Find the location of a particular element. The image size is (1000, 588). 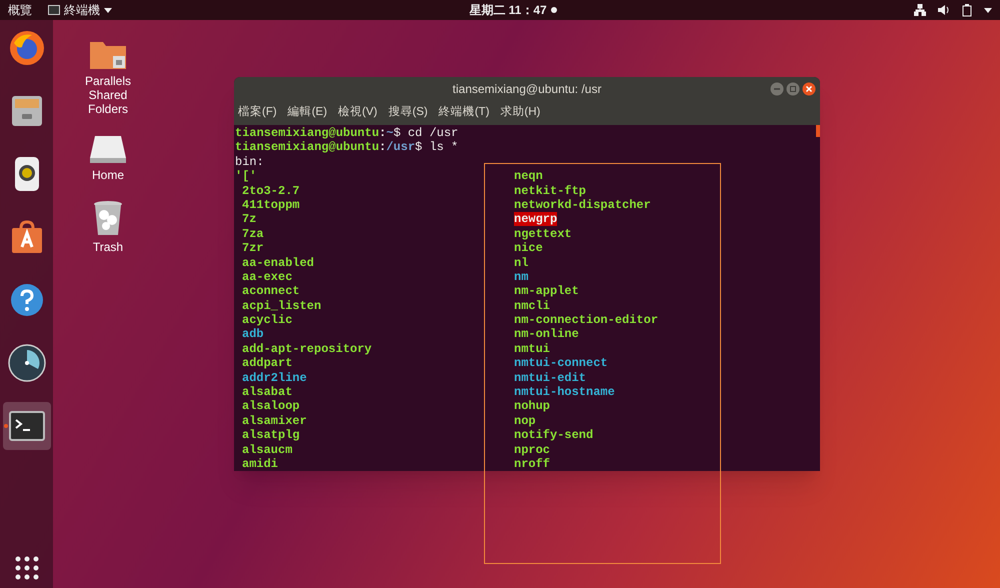

menu-item: 終端機(T) is located at coordinates (464, 113).